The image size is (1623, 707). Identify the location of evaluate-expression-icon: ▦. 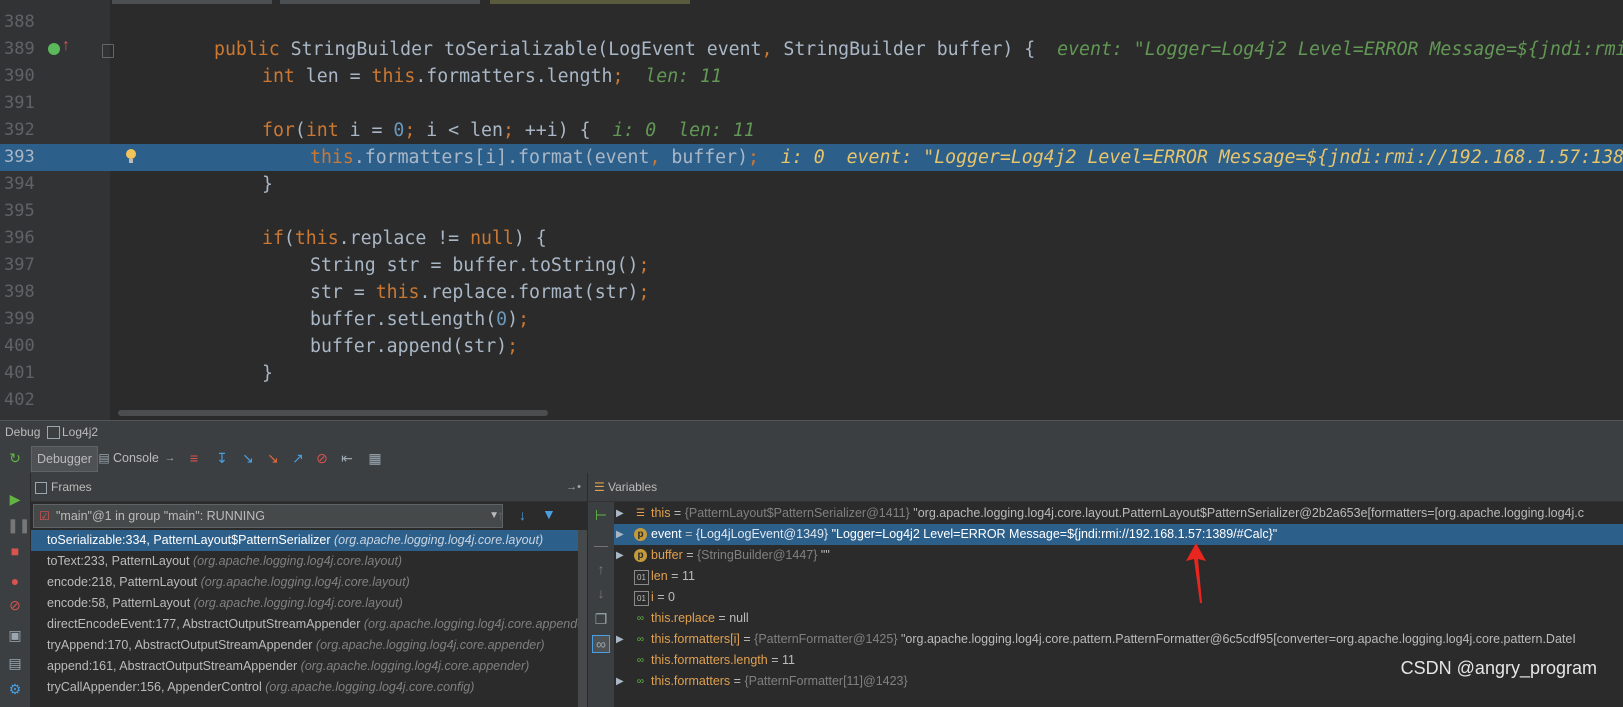
(375, 458).